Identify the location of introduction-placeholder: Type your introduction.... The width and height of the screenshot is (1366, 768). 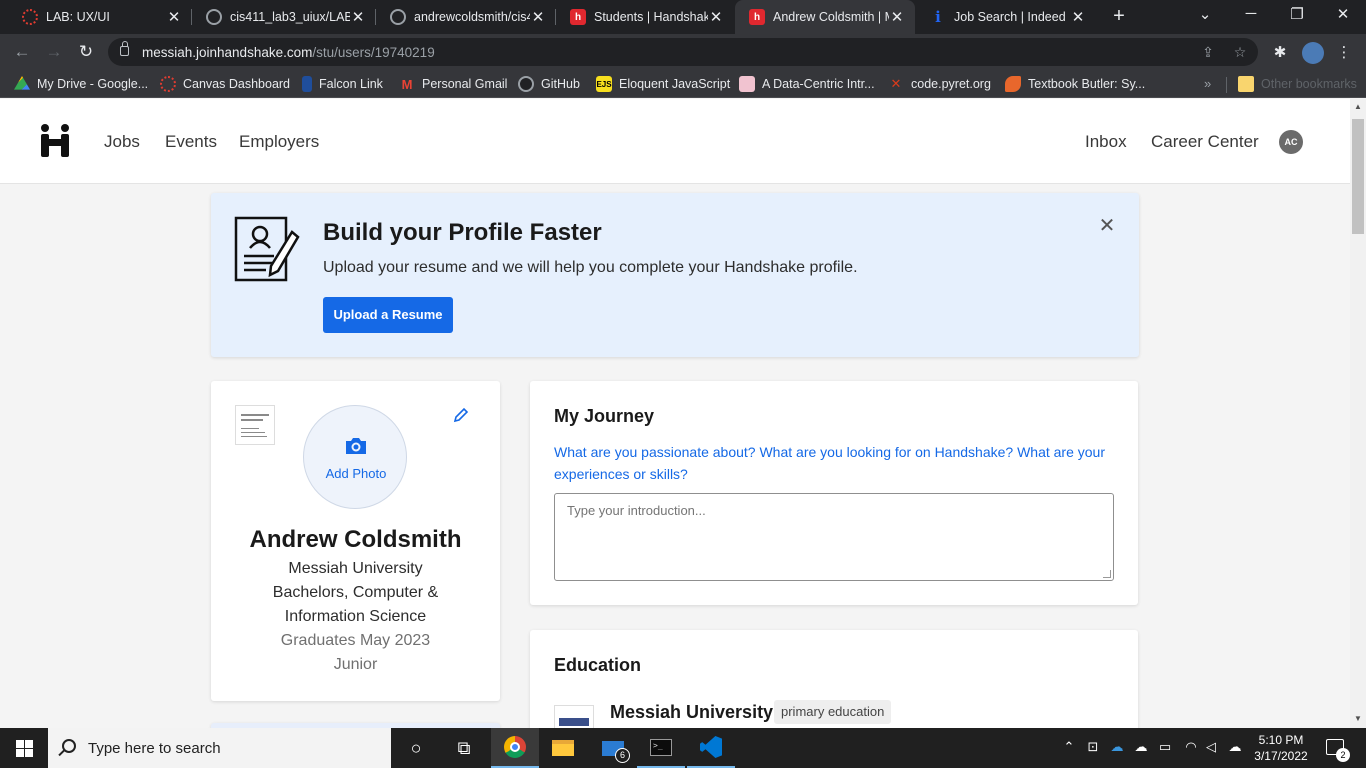
(636, 510).